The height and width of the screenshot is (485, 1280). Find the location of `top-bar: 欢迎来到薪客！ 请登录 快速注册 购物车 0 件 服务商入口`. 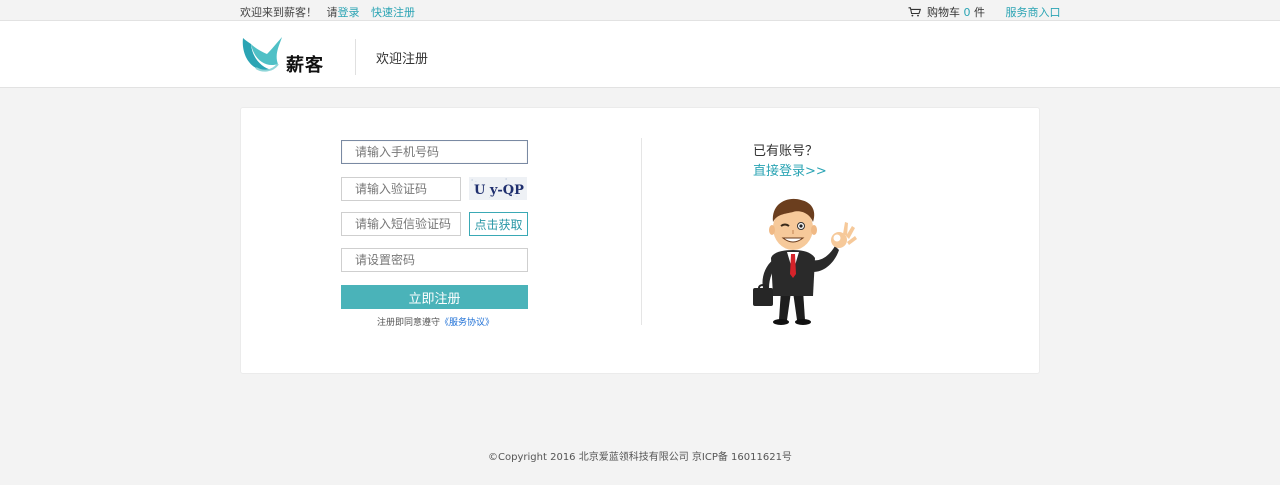

top-bar: 欢迎来到薪客！ 请登录 快速注册 购物车 0 件 服务商入口 is located at coordinates (640, 10).